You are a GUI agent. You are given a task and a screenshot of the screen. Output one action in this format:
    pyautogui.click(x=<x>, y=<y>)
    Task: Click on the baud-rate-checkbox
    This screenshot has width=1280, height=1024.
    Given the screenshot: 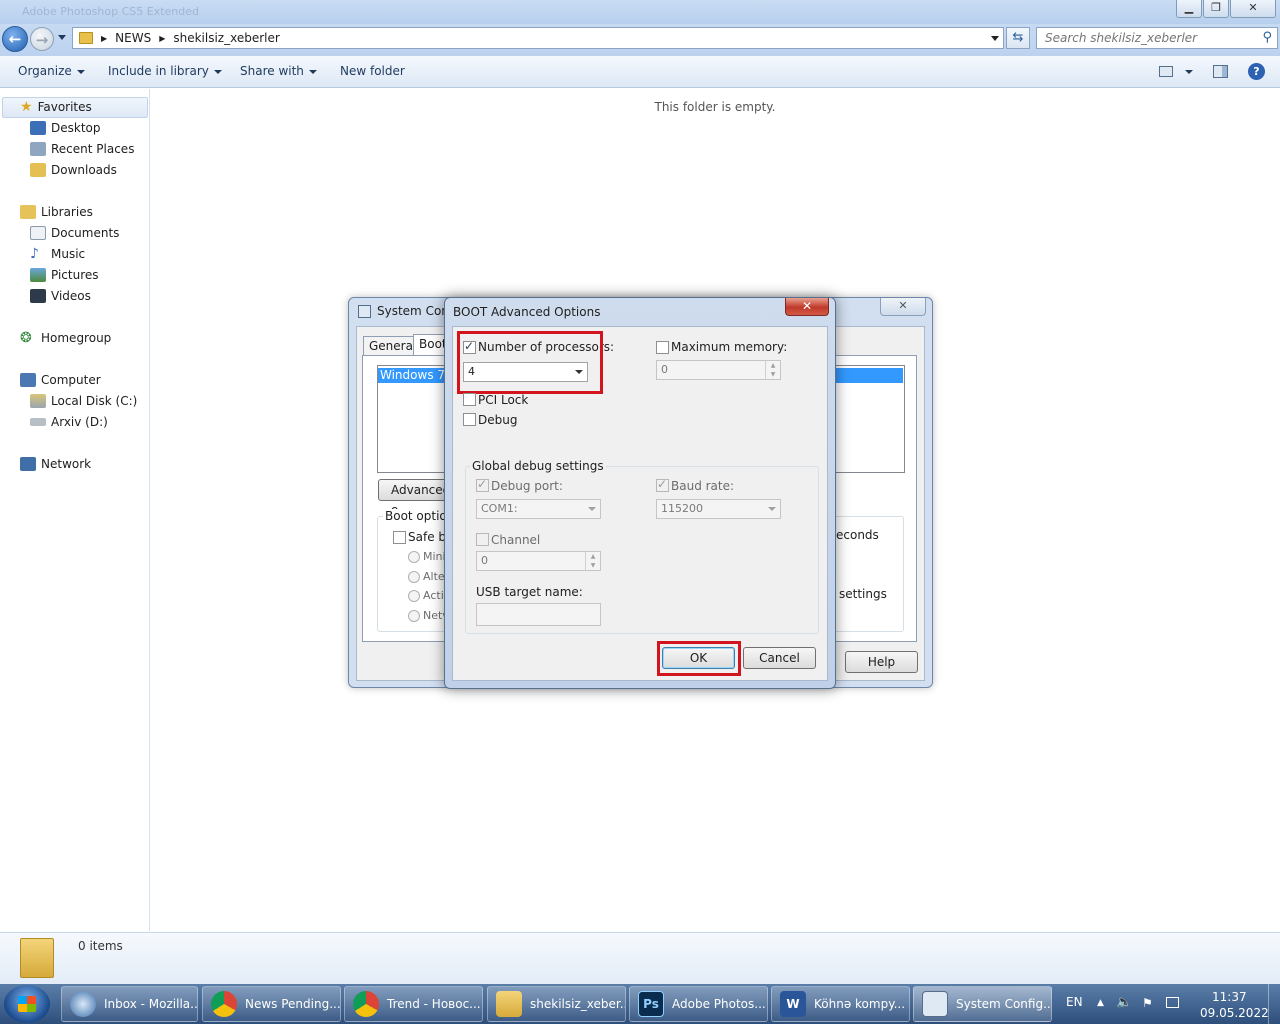 What is the action you would take?
    pyautogui.click(x=662, y=484)
    